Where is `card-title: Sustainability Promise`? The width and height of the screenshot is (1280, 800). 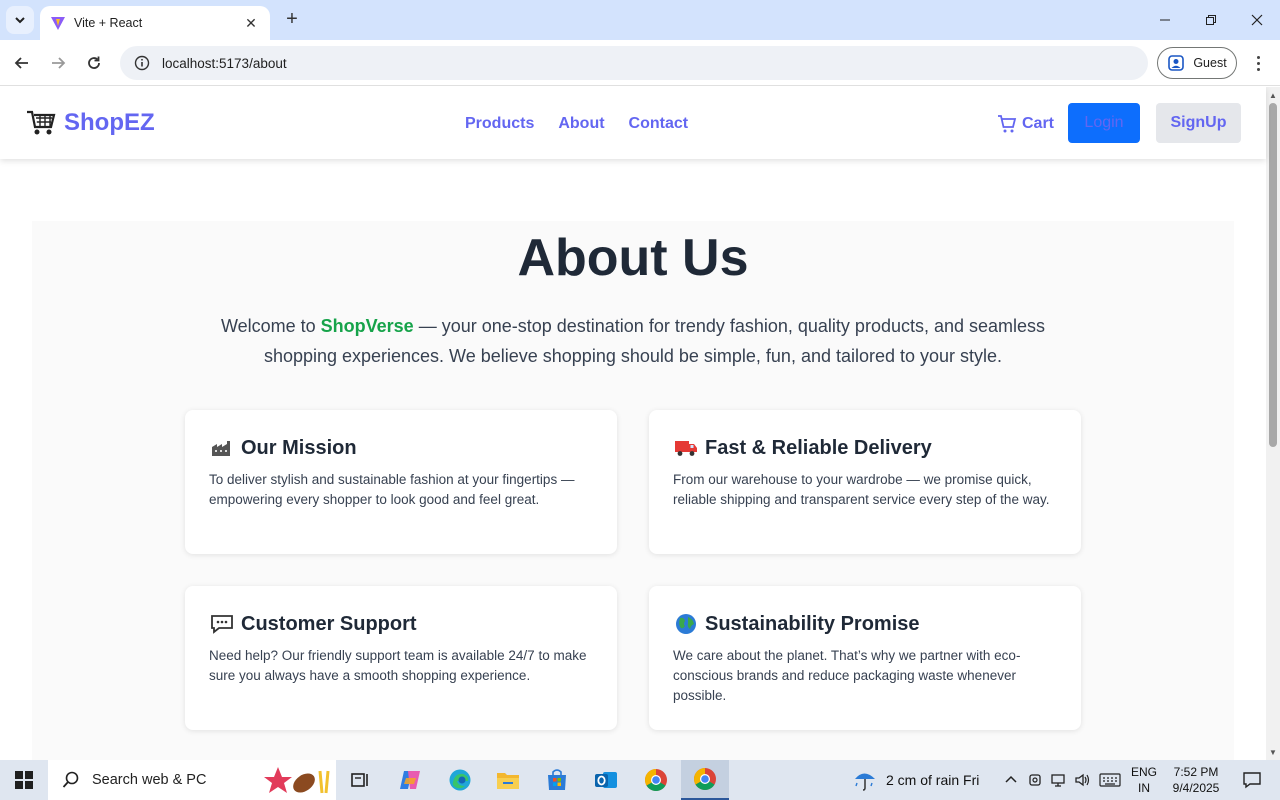 card-title: Sustainability Promise is located at coordinates (812, 623).